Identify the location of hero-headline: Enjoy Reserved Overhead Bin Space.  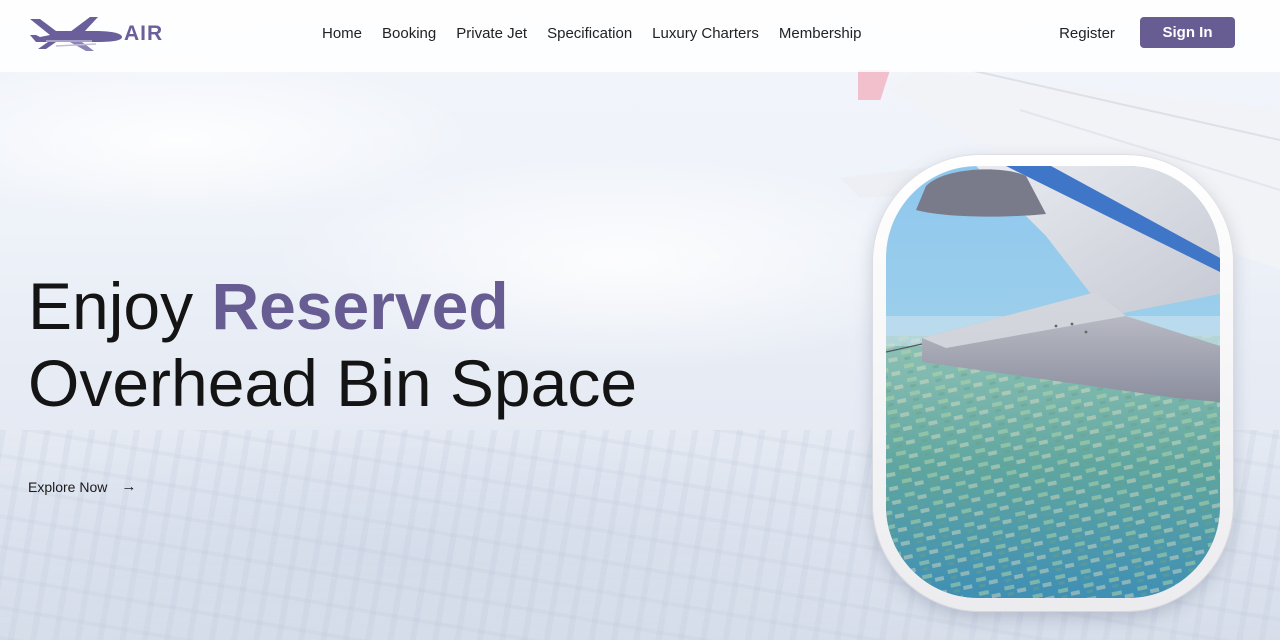
(378, 345).